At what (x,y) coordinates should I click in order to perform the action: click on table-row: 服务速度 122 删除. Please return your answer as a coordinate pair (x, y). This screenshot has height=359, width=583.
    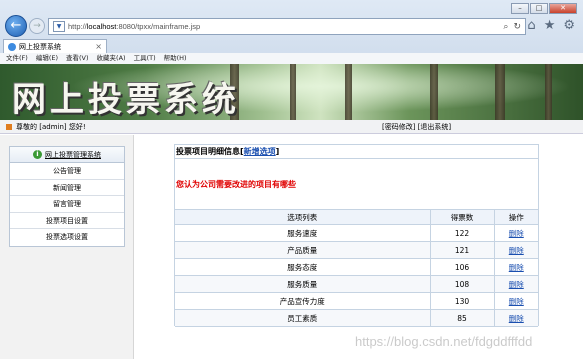
    Looking at the image, I should click on (356, 233).